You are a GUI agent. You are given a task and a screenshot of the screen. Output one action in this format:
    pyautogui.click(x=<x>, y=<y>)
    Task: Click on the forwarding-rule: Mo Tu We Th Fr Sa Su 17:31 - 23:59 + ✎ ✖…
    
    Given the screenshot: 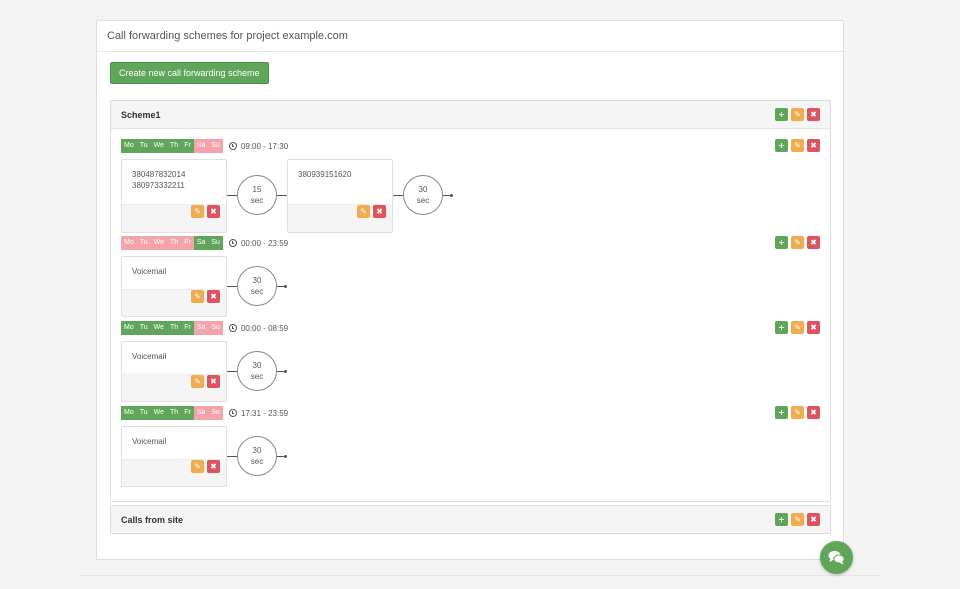 What is the action you would take?
    pyautogui.click(x=470, y=447)
    